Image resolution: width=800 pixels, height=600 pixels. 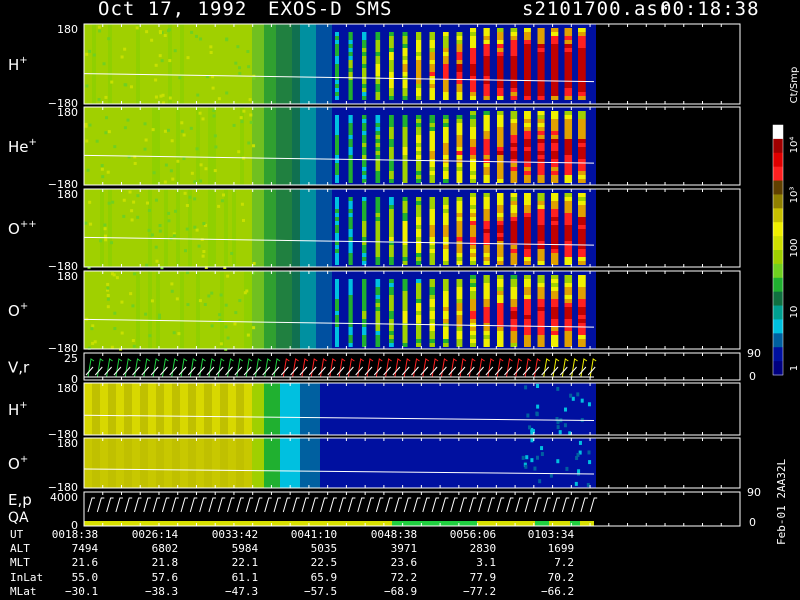 What do you see at coordinates (794, 85) in the screenshot?
I see `colorbar-unit-label: Ct/Smp` at bounding box center [794, 85].